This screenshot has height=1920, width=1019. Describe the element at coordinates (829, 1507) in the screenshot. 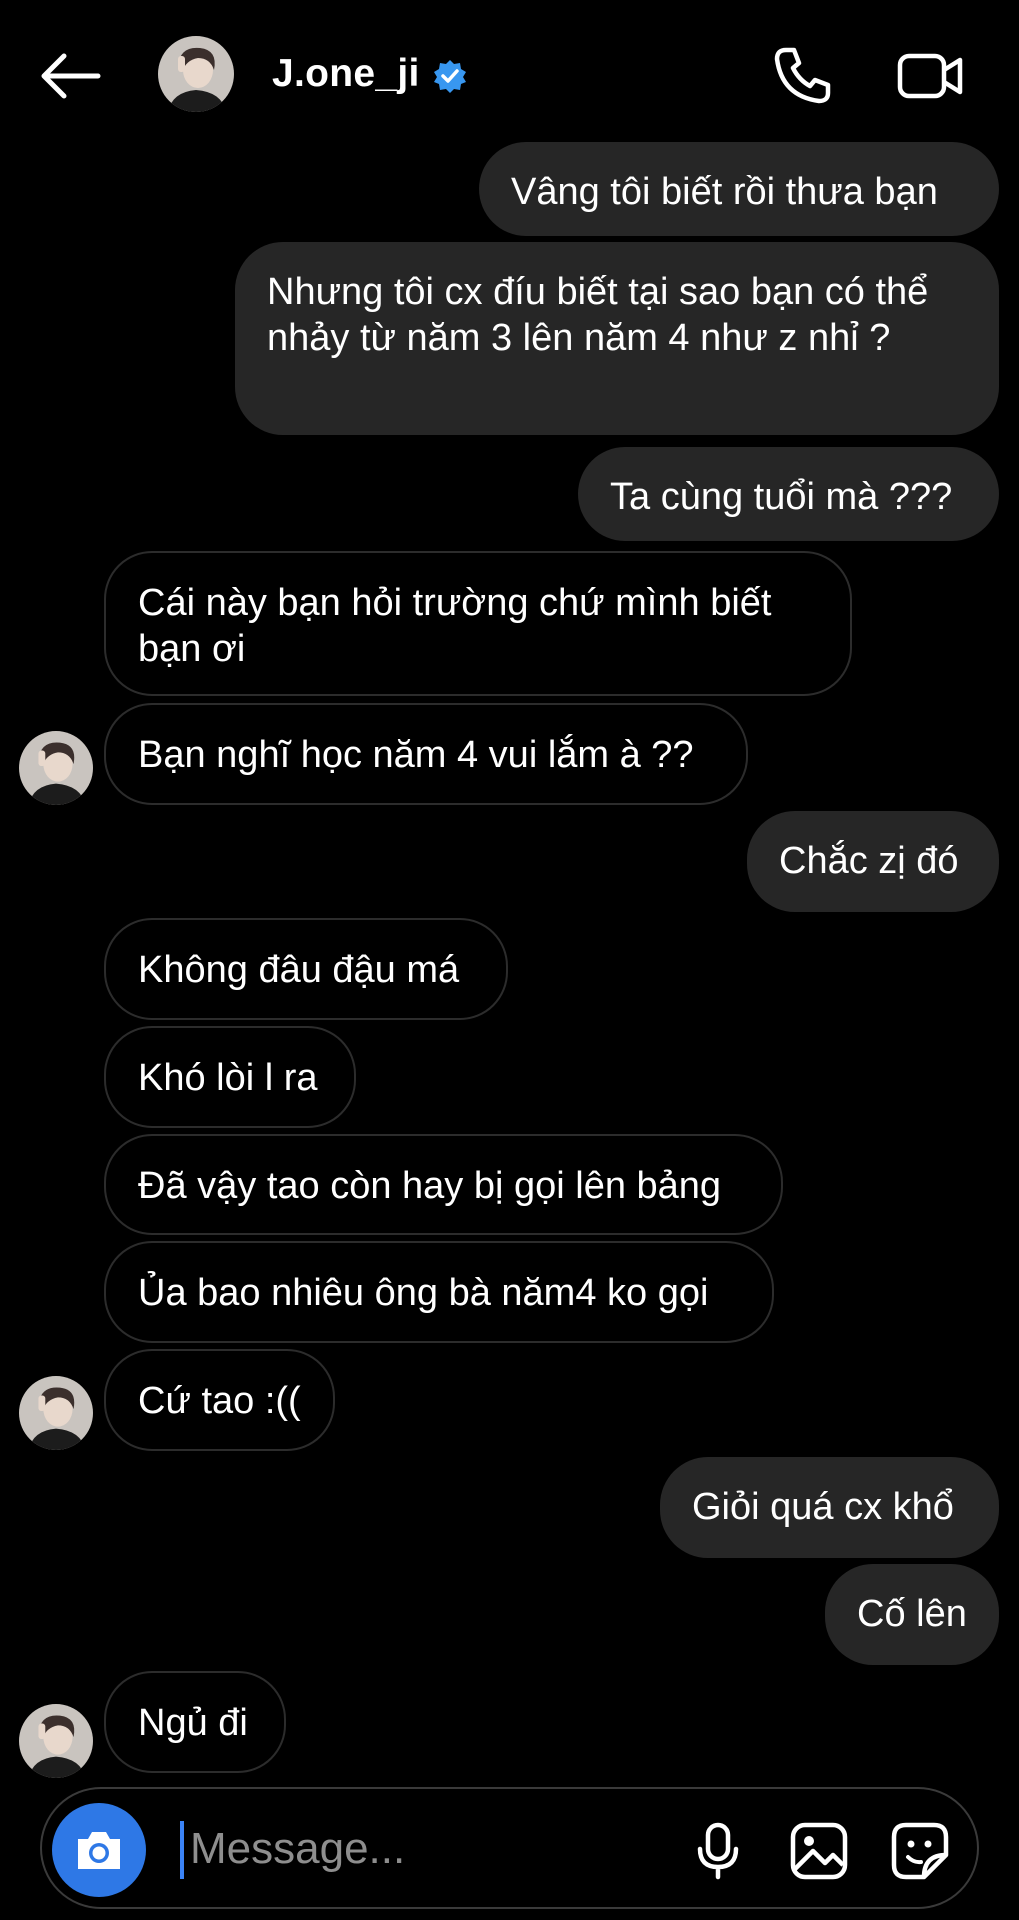

I see `sent-message: Giỏi quá cx khổ` at that location.